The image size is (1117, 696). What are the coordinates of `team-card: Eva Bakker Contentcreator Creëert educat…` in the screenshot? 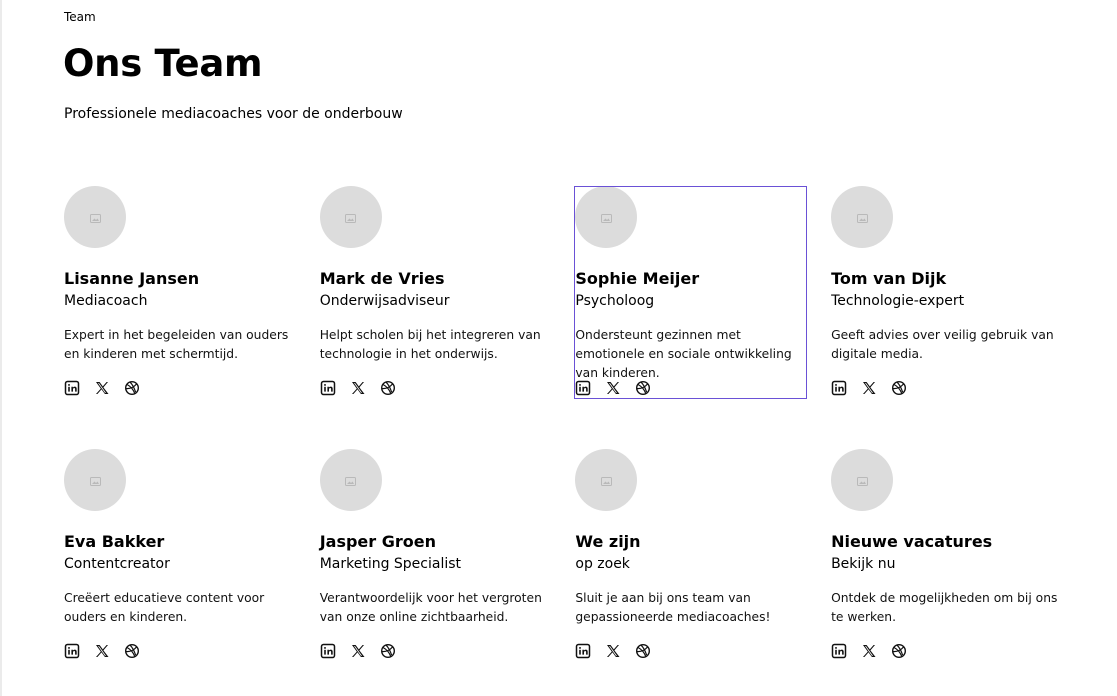 It's located at (180, 555).